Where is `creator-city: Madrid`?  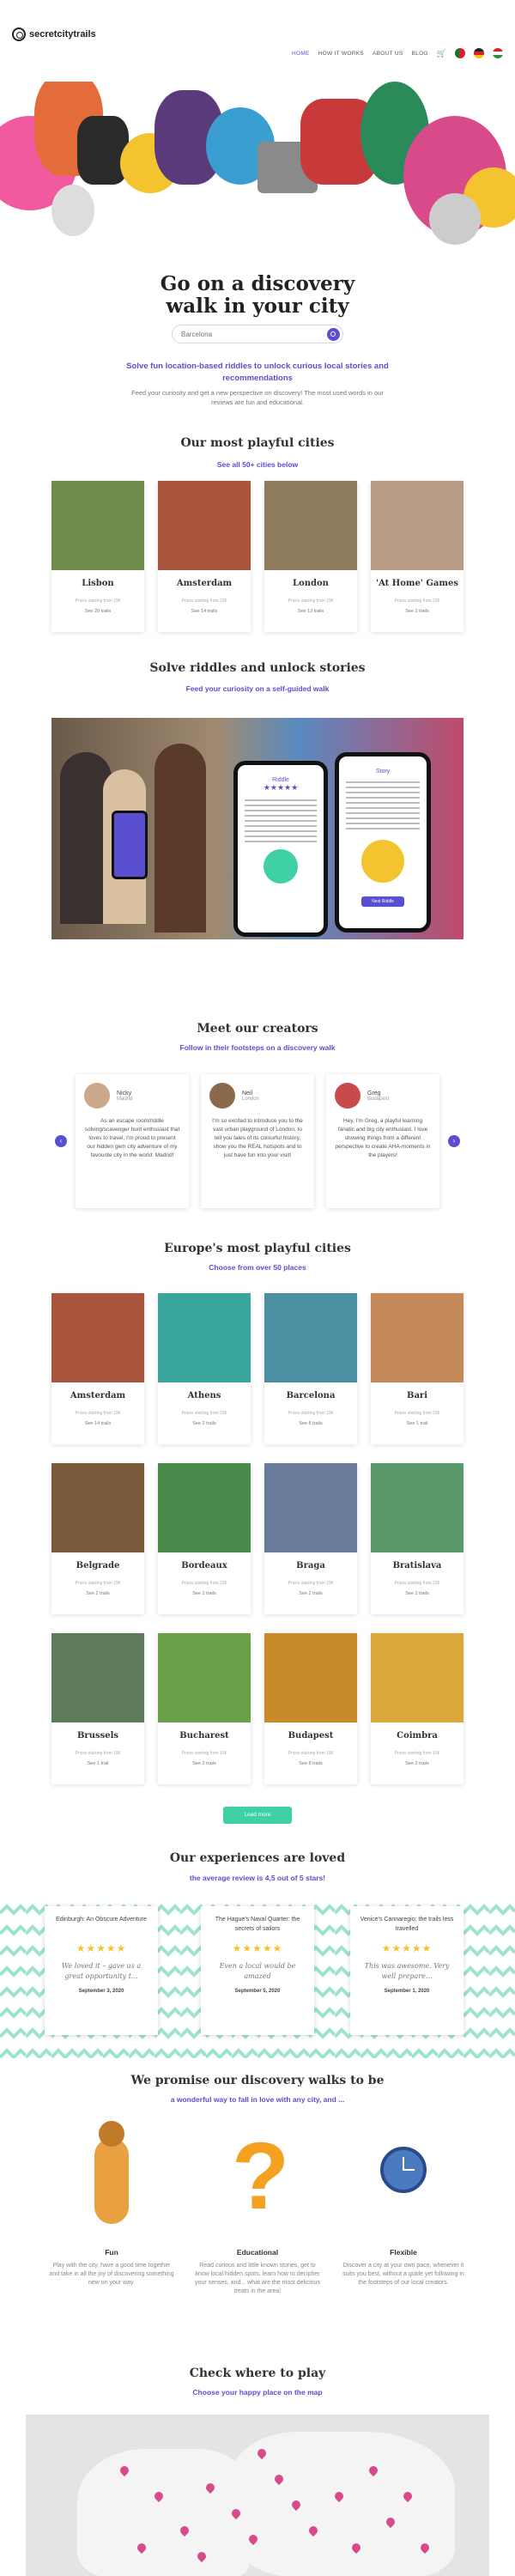 creator-city: Madrid is located at coordinates (125, 1099).